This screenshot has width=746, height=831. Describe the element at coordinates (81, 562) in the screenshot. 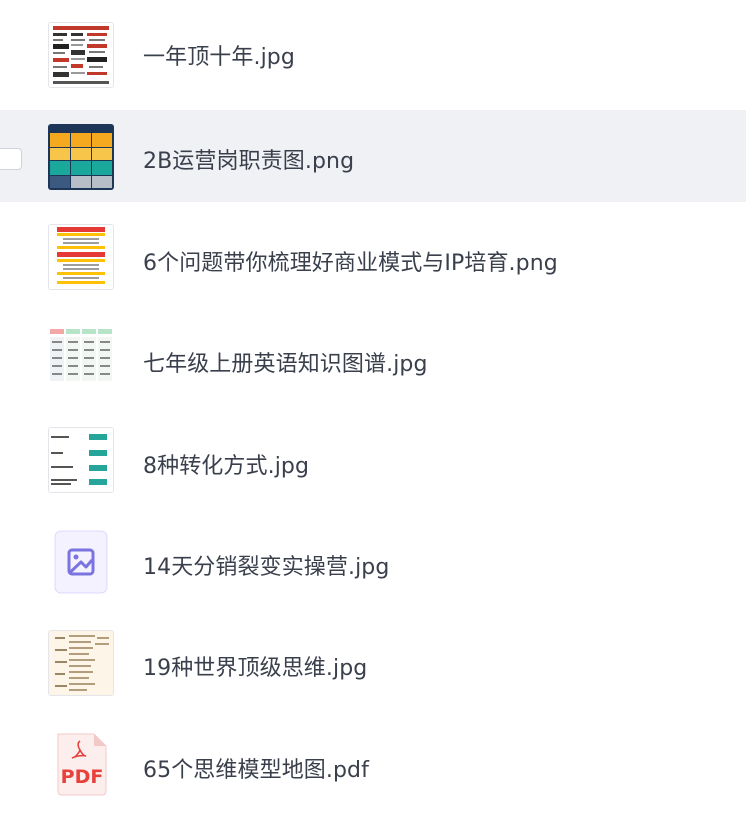

I see `image-placeholder-icon` at that location.